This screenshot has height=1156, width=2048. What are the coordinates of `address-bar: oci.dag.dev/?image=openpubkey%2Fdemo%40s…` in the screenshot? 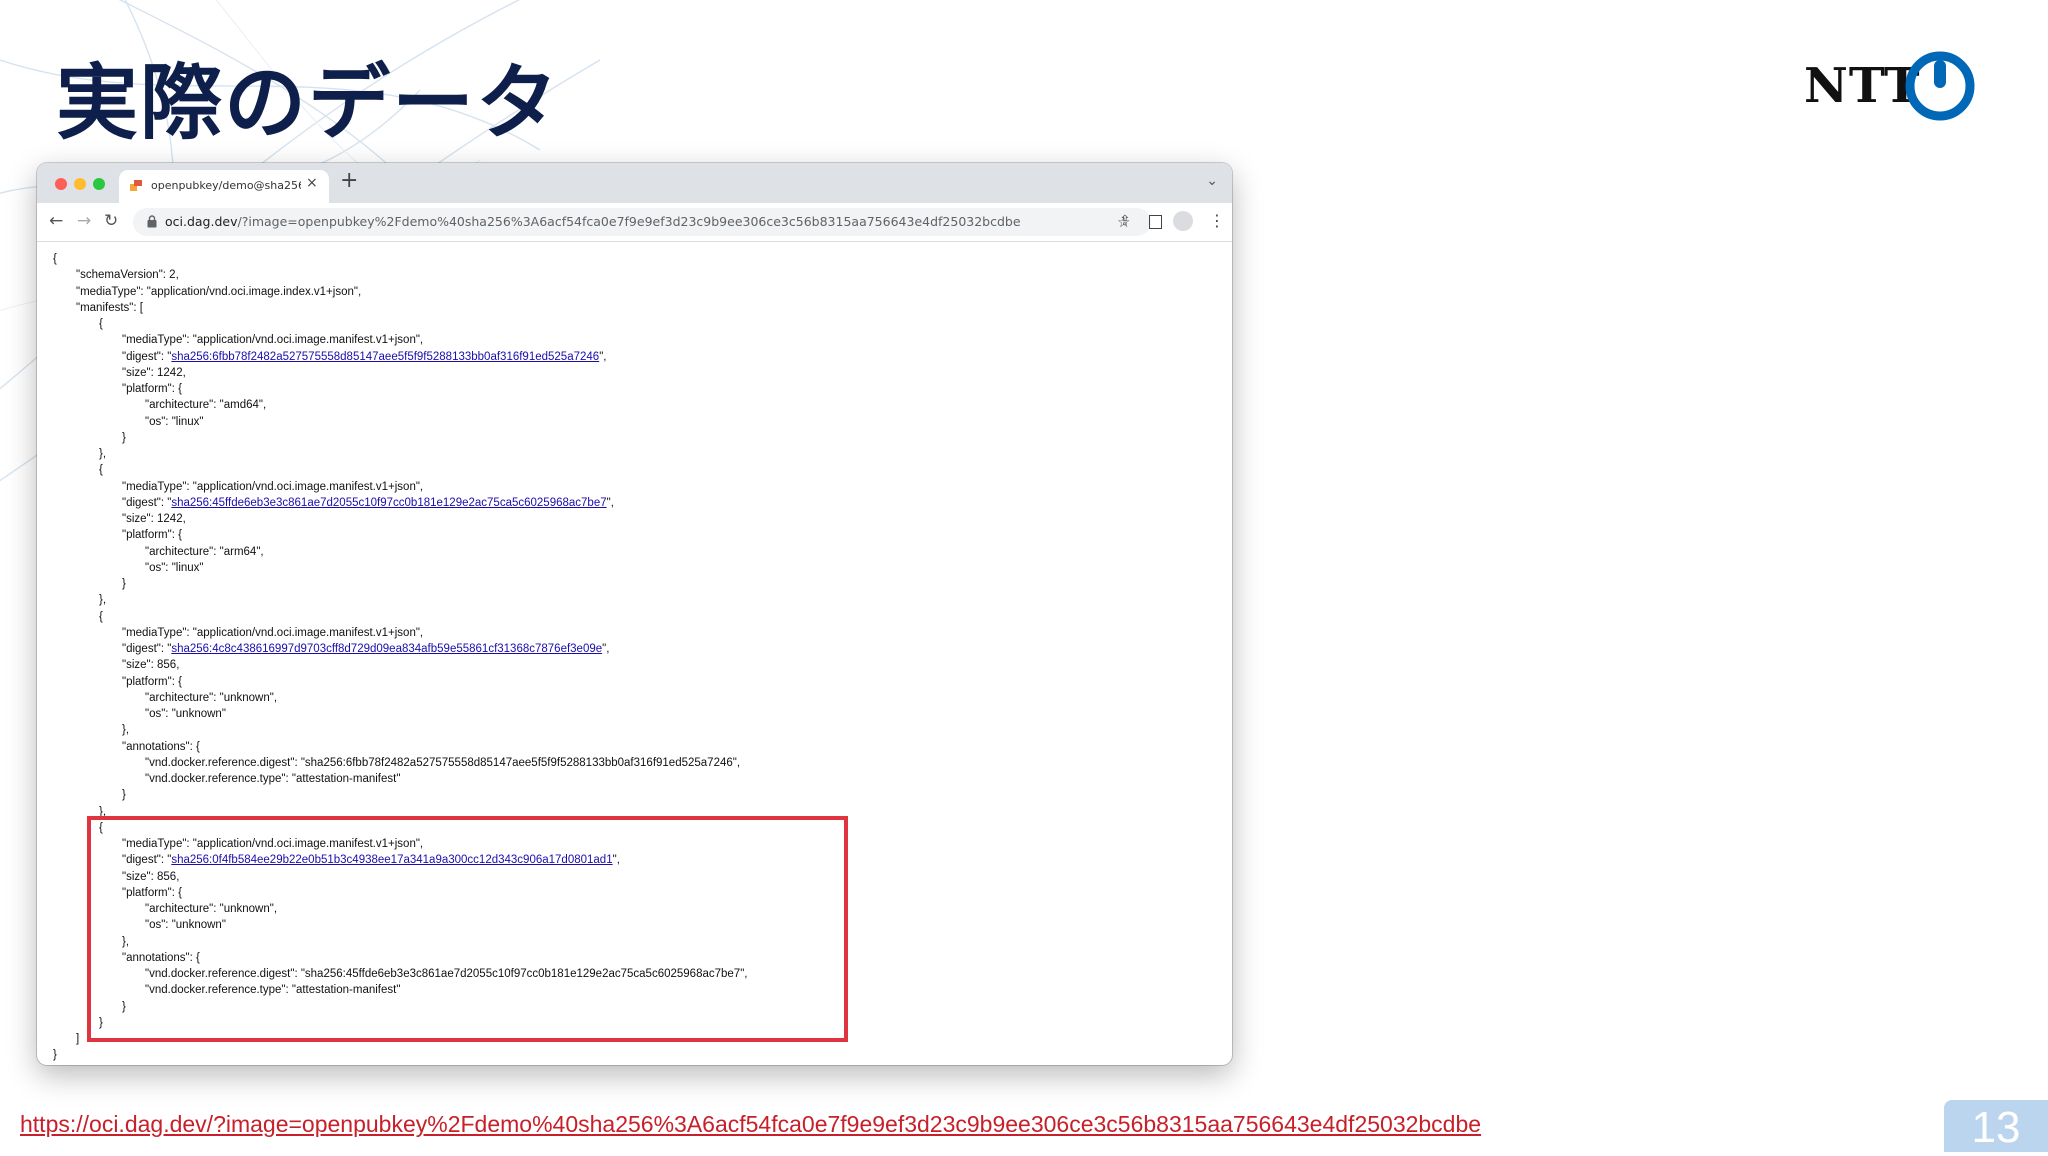 It's located at (642, 222).